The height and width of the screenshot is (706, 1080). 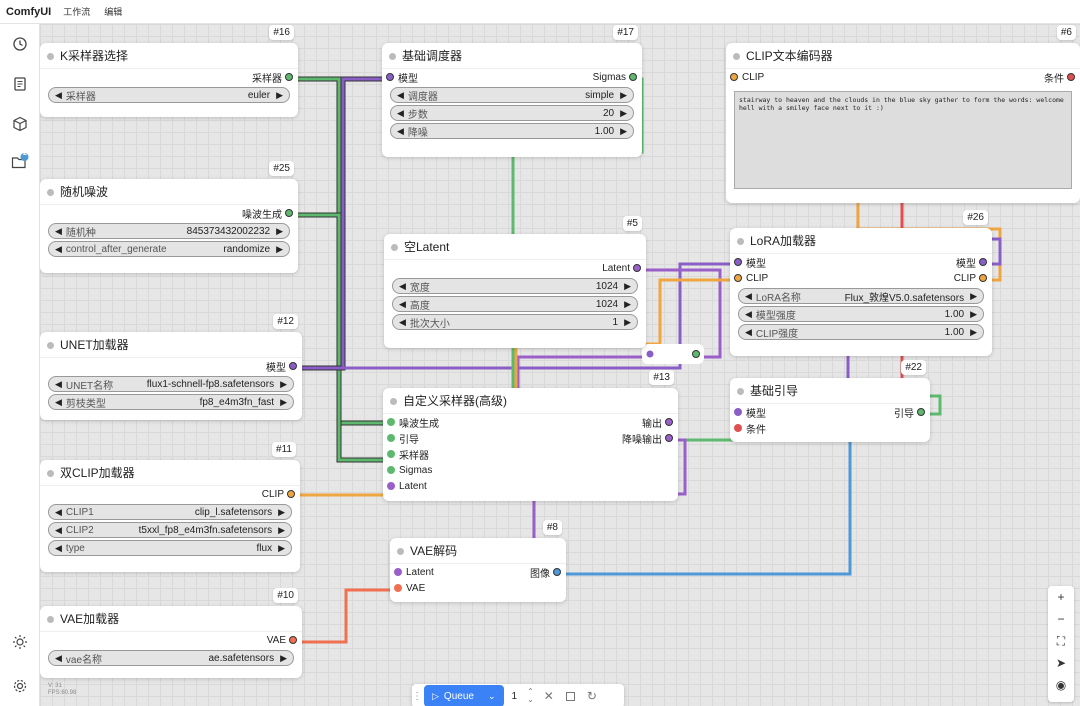 What do you see at coordinates (1061, 663) in the screenshot?
I see `locate-icon: ➤` at bounding box center [1061, 663].